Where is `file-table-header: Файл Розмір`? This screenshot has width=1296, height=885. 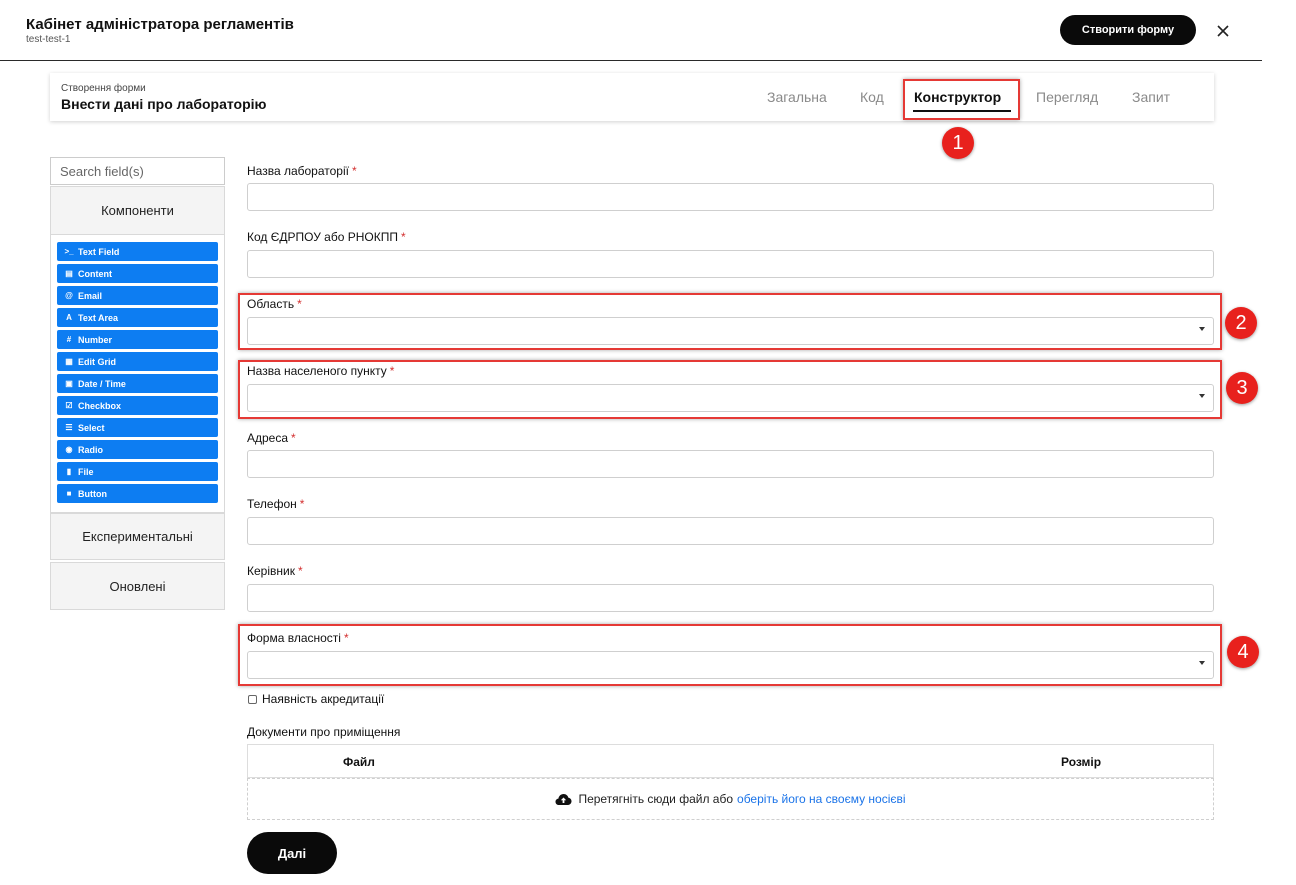
file-table-header: Файл Розмір is located at coordinates (730, 761).